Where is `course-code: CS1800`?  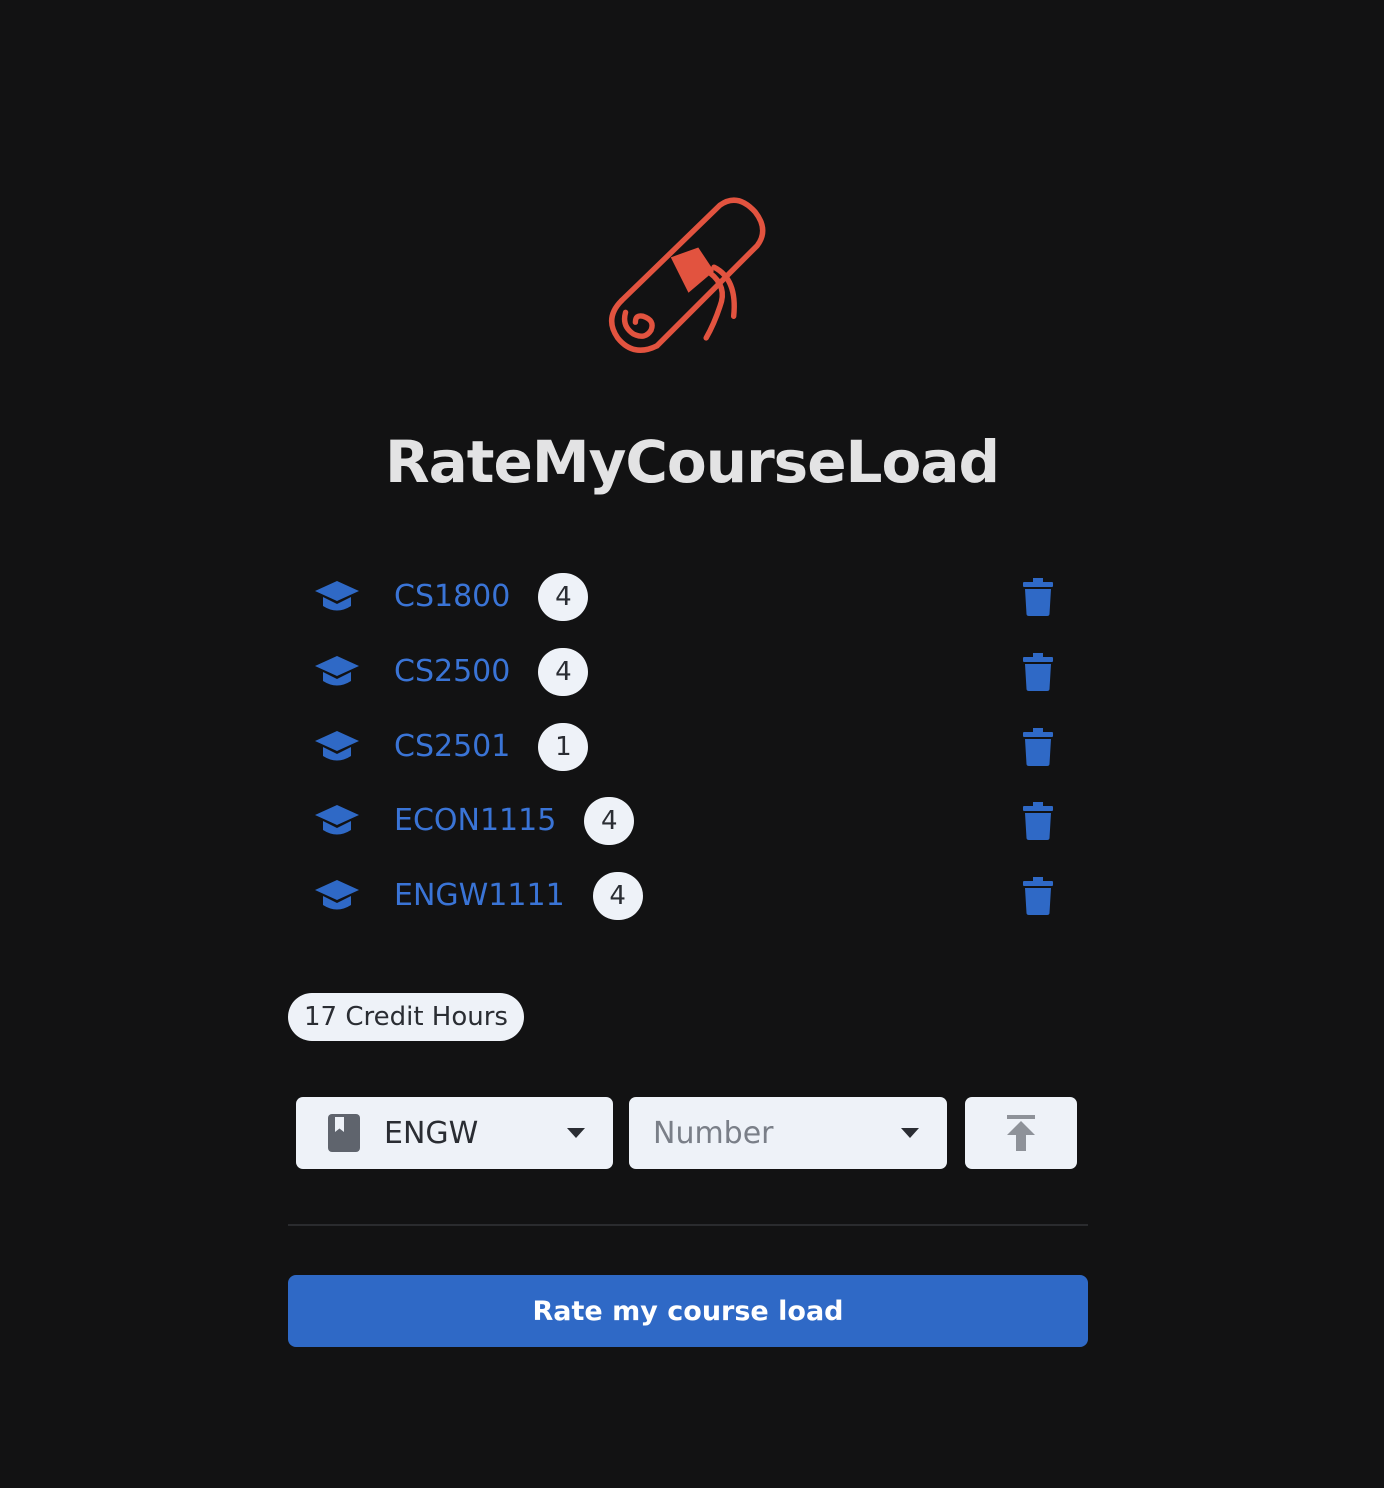 course-code: CS1800 is located at coordinates (452, 597).